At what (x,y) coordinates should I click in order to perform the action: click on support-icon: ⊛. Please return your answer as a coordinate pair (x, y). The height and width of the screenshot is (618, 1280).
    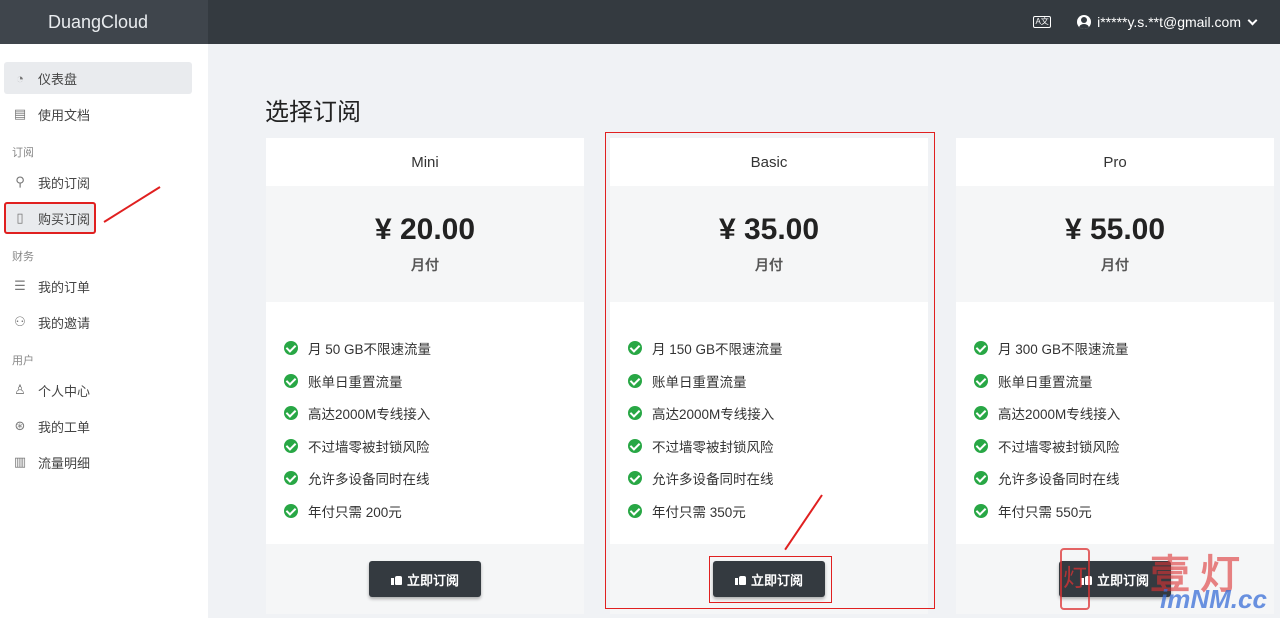
    Looking at the image, I should click on (20, 425).